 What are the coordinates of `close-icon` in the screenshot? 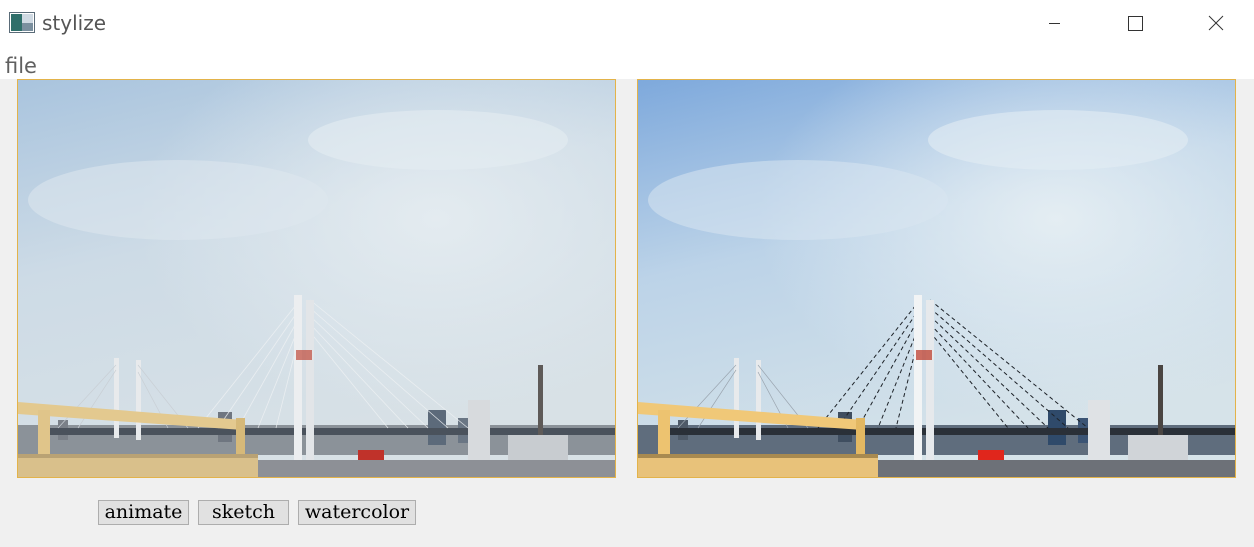 It's located at (1216, 23).